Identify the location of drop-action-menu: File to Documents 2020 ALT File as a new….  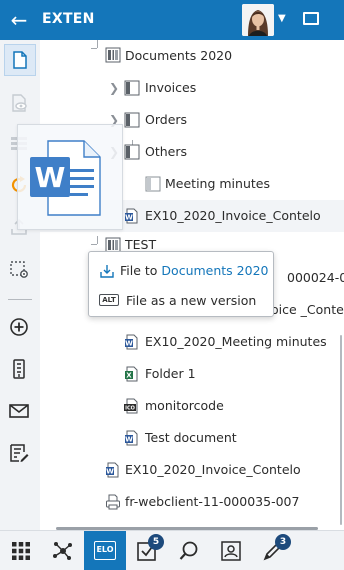
(181, 284).